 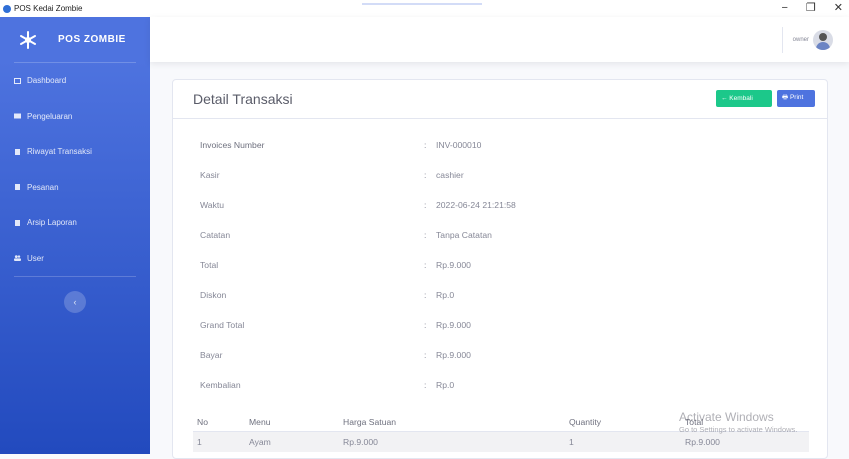 What do you see at coordinates (243, 99) in the screenshot?
I see `page-title: Detail Transaksi` at bounding box center [243, 99].